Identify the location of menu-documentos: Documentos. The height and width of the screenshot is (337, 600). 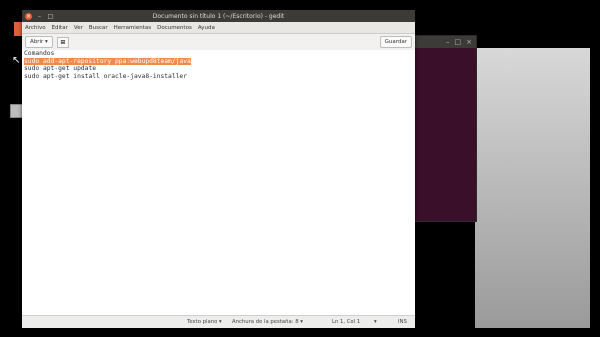
(174, 28).